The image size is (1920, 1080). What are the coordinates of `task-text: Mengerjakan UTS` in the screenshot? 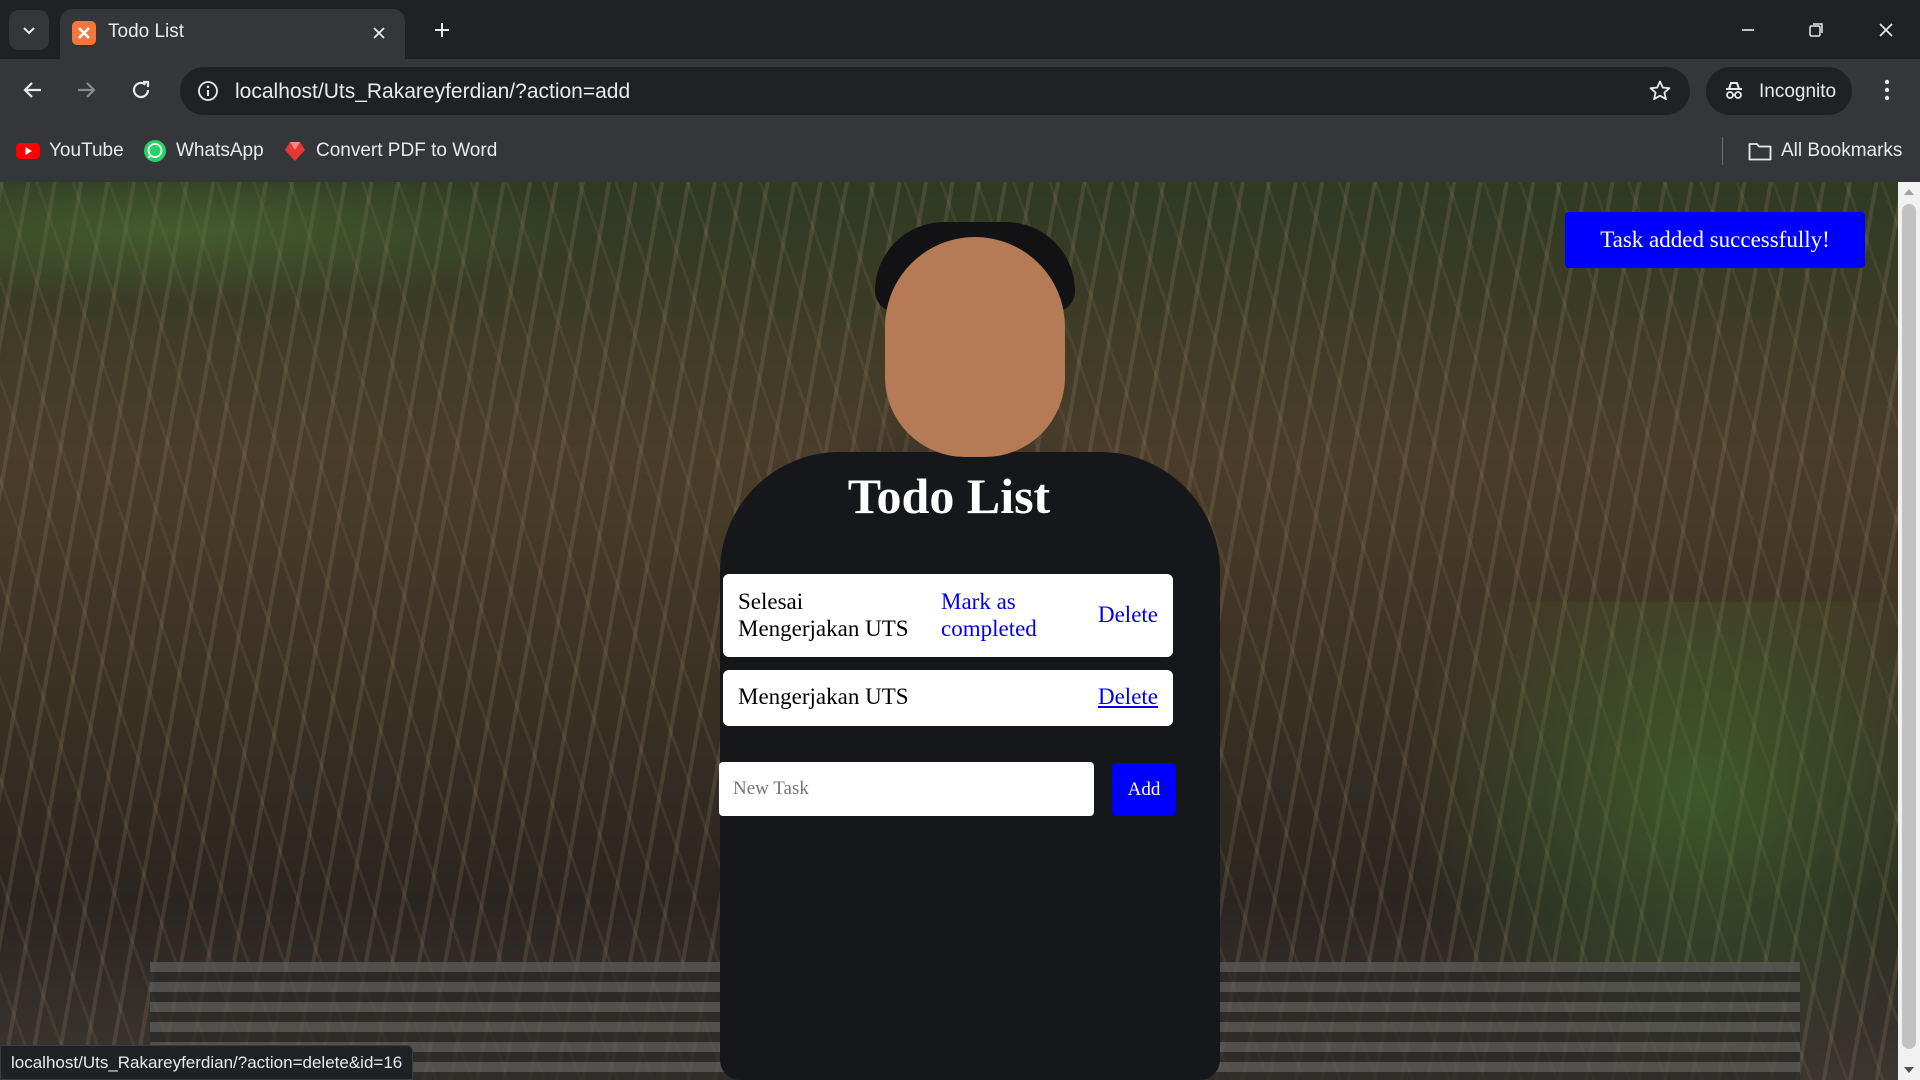 It's located at (823, 696).